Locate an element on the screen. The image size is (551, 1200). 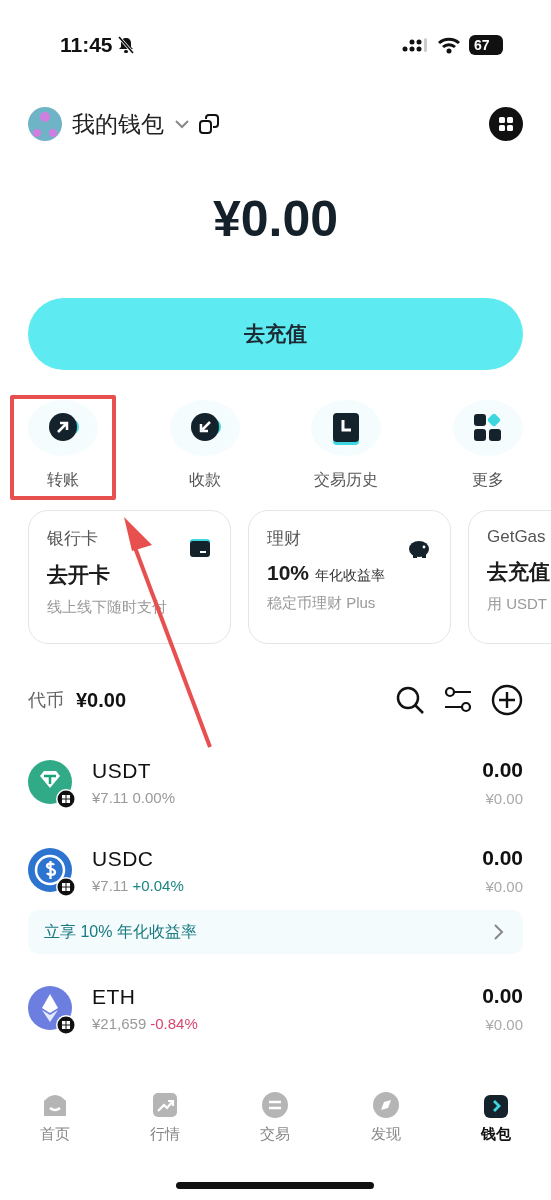
tokens-label: 代币 is located at coordinates (46, 700).